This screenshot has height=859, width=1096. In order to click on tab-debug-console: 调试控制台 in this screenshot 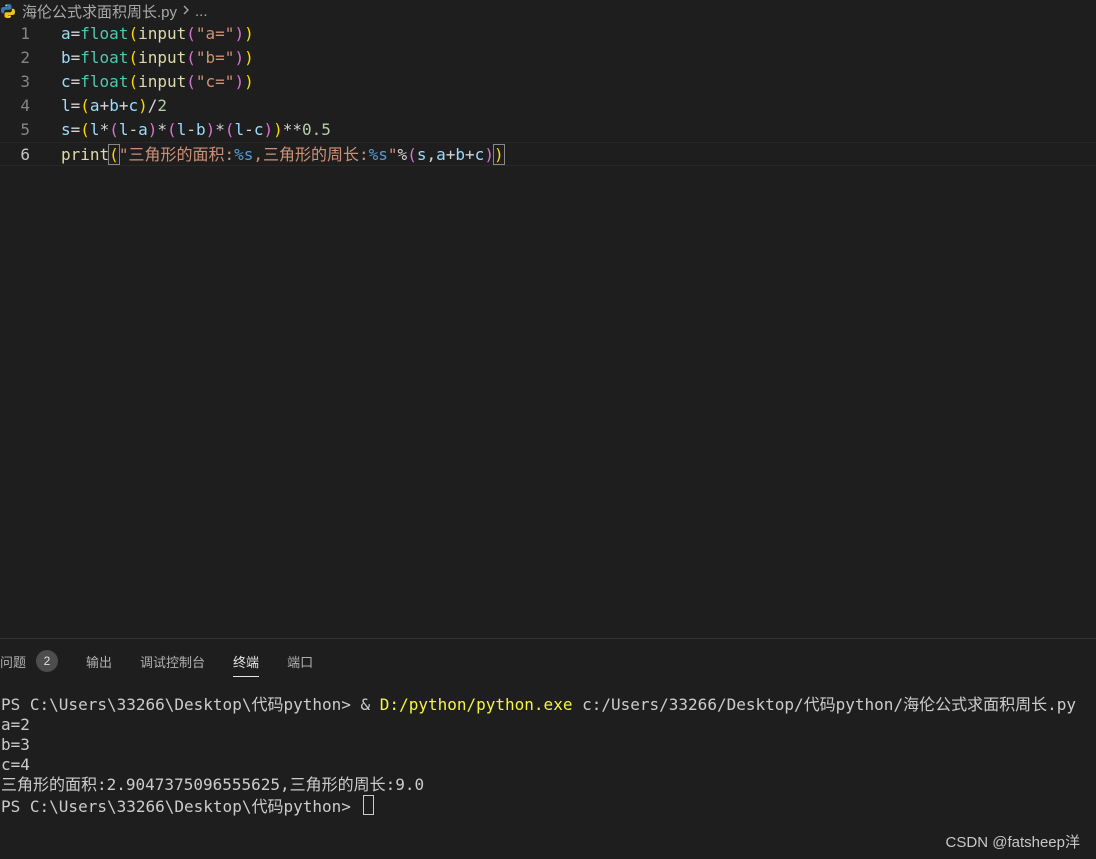, I will do `click(172, 661)`.